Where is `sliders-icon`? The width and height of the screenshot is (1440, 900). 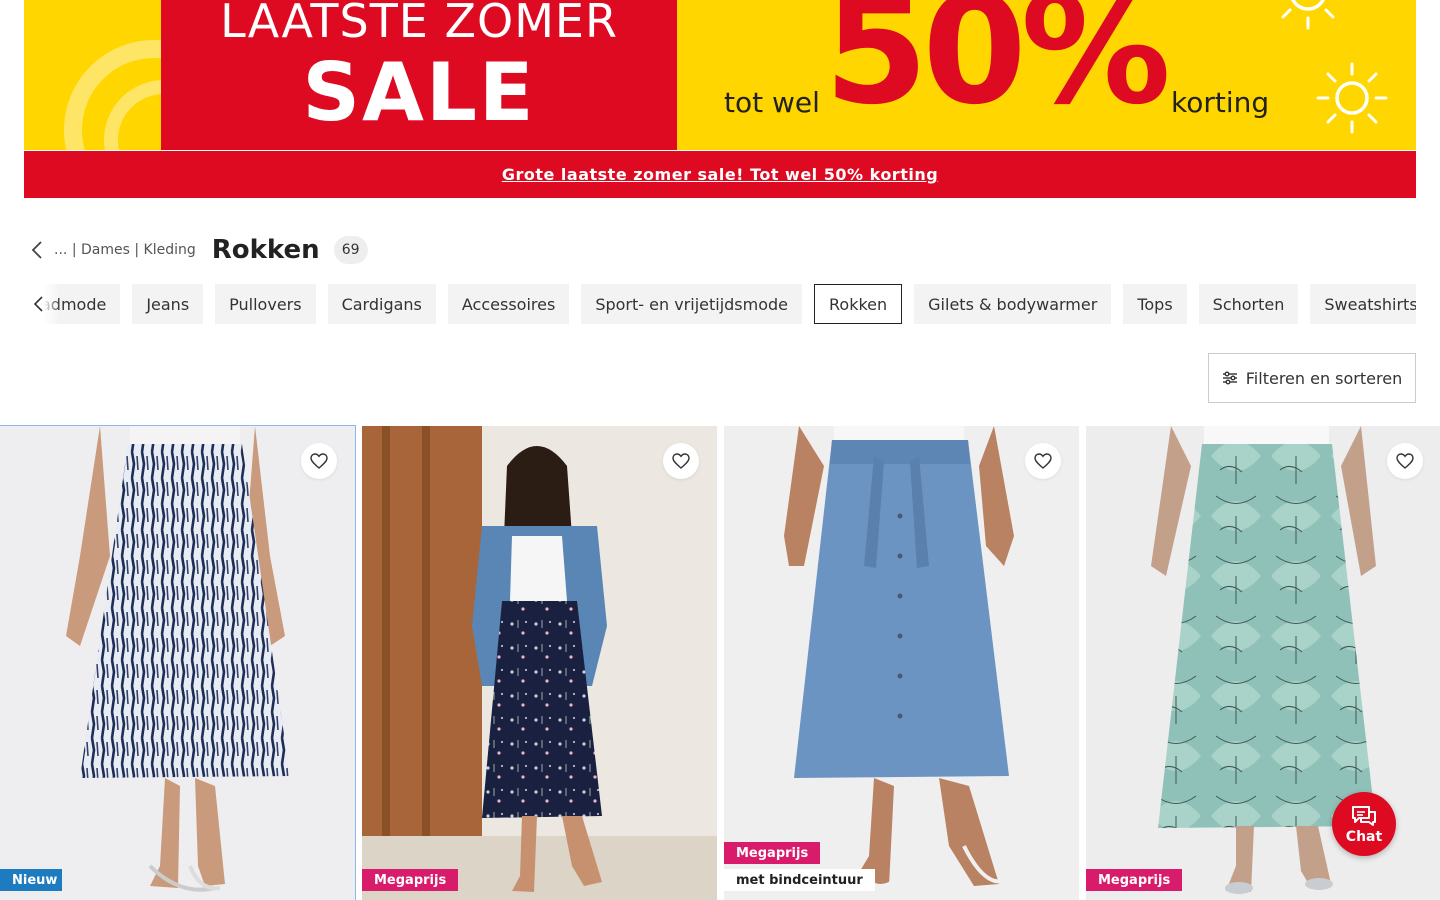
sliders-icon is located at coordinates (1229, 378).